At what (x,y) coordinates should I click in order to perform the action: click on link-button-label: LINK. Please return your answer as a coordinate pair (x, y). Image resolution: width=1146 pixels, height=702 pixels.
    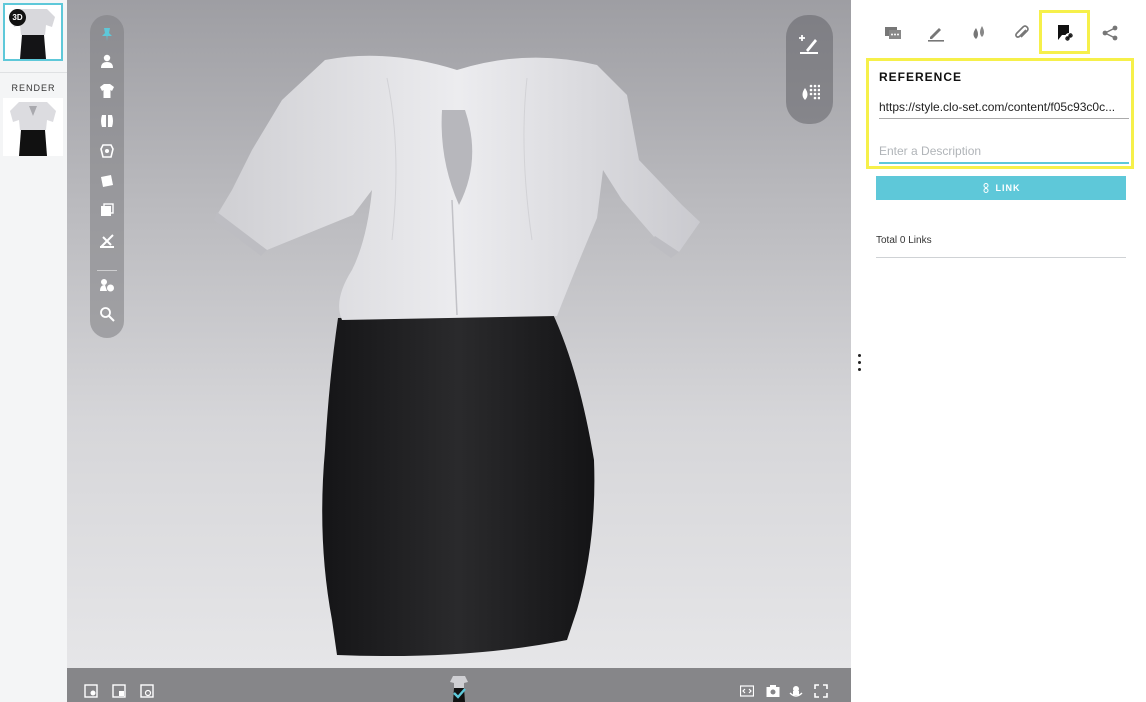
    Looking at the image, I should click on (1008, 188).